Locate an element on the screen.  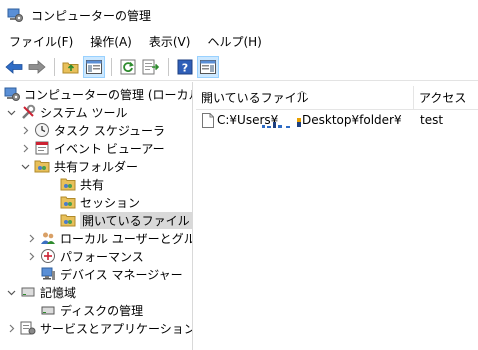
tree-item-system-tools: システム ツール is located at coordinates (66, 112).